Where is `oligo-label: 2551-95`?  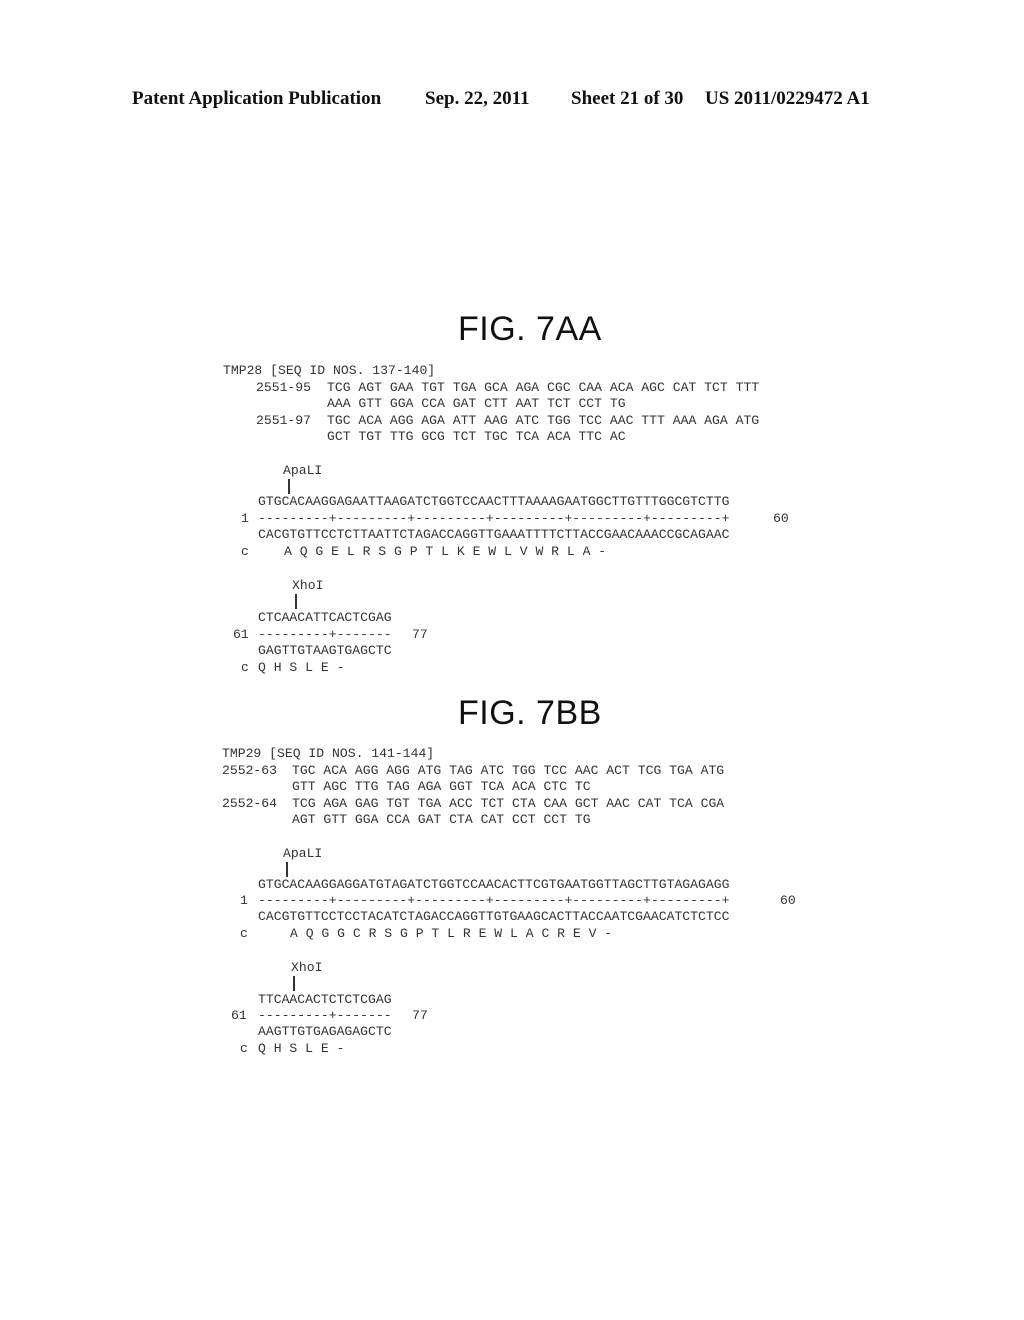
oligo-label: 2551-95 is located at coordinates (284, 387).